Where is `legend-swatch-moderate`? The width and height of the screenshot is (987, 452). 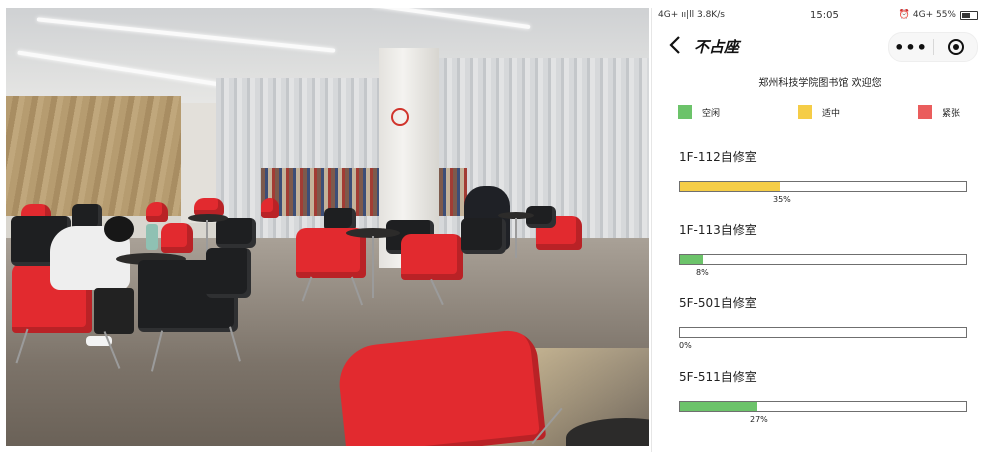
legend-swatch-moderate is located at coordinates (805, 112).